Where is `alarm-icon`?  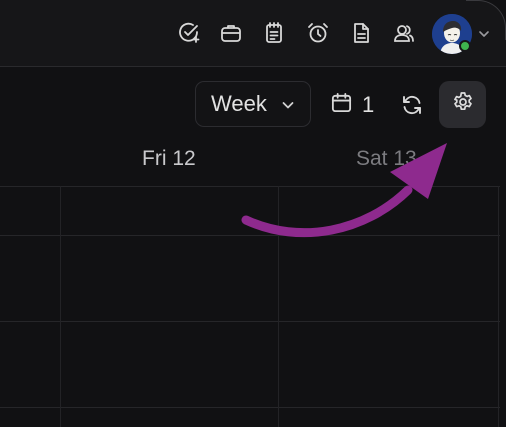 alarm-icon is located at coordinates (318, 33).